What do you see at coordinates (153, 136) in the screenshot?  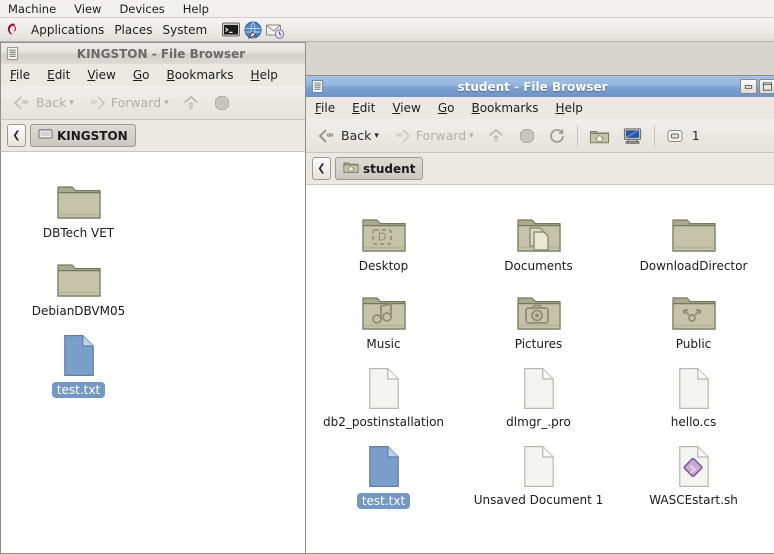 I see `pathbar-kingston: ❮ KINGSTON` at bounding box center [153, 136].